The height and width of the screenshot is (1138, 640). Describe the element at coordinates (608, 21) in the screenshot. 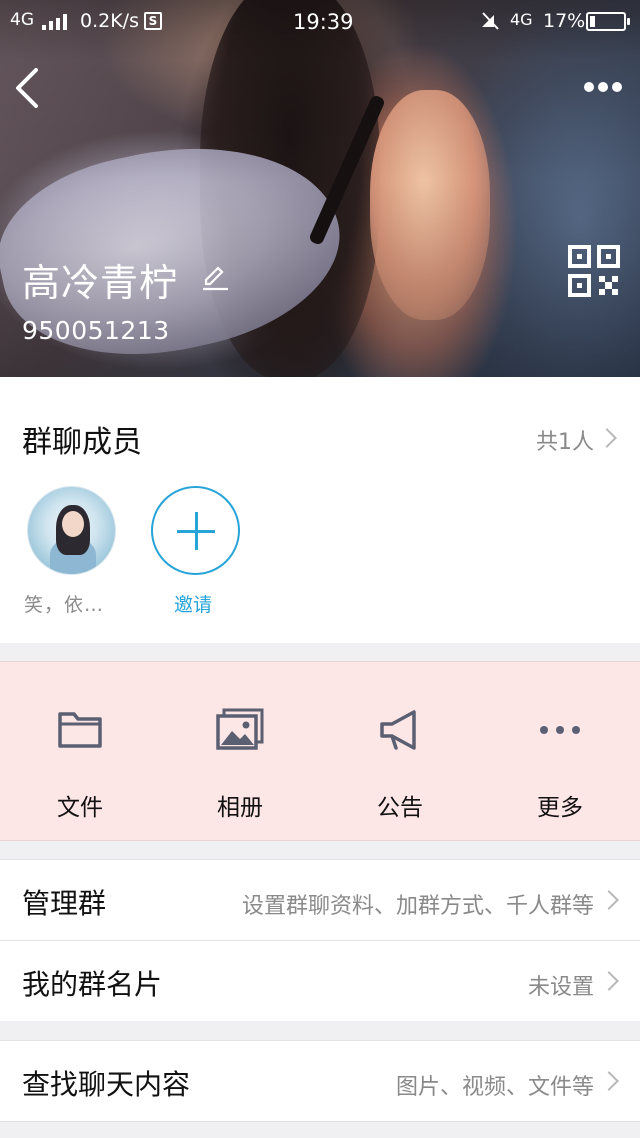

I see `battery-icon` at that location.